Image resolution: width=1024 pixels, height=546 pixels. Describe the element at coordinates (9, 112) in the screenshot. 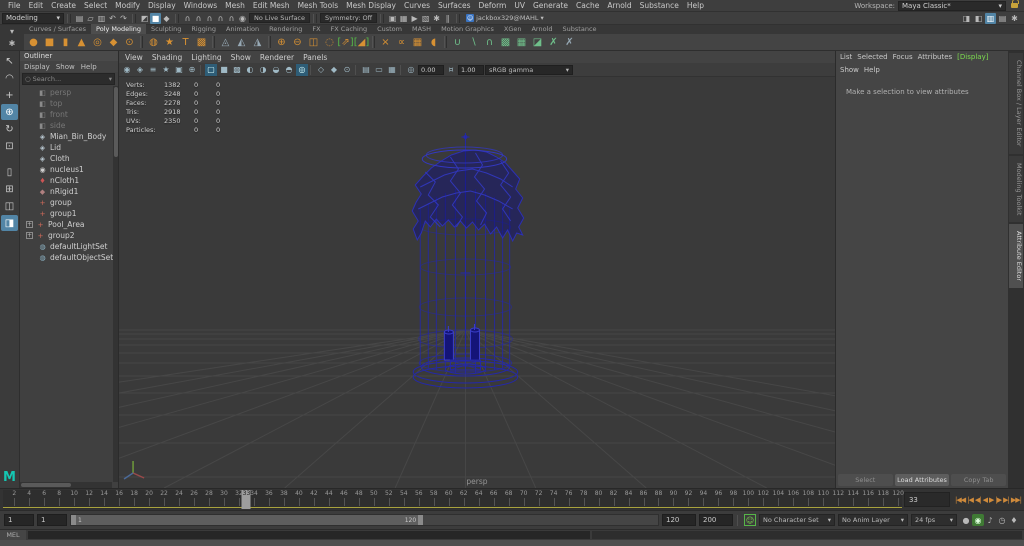

I see `move-tool: ⊕` at that location.